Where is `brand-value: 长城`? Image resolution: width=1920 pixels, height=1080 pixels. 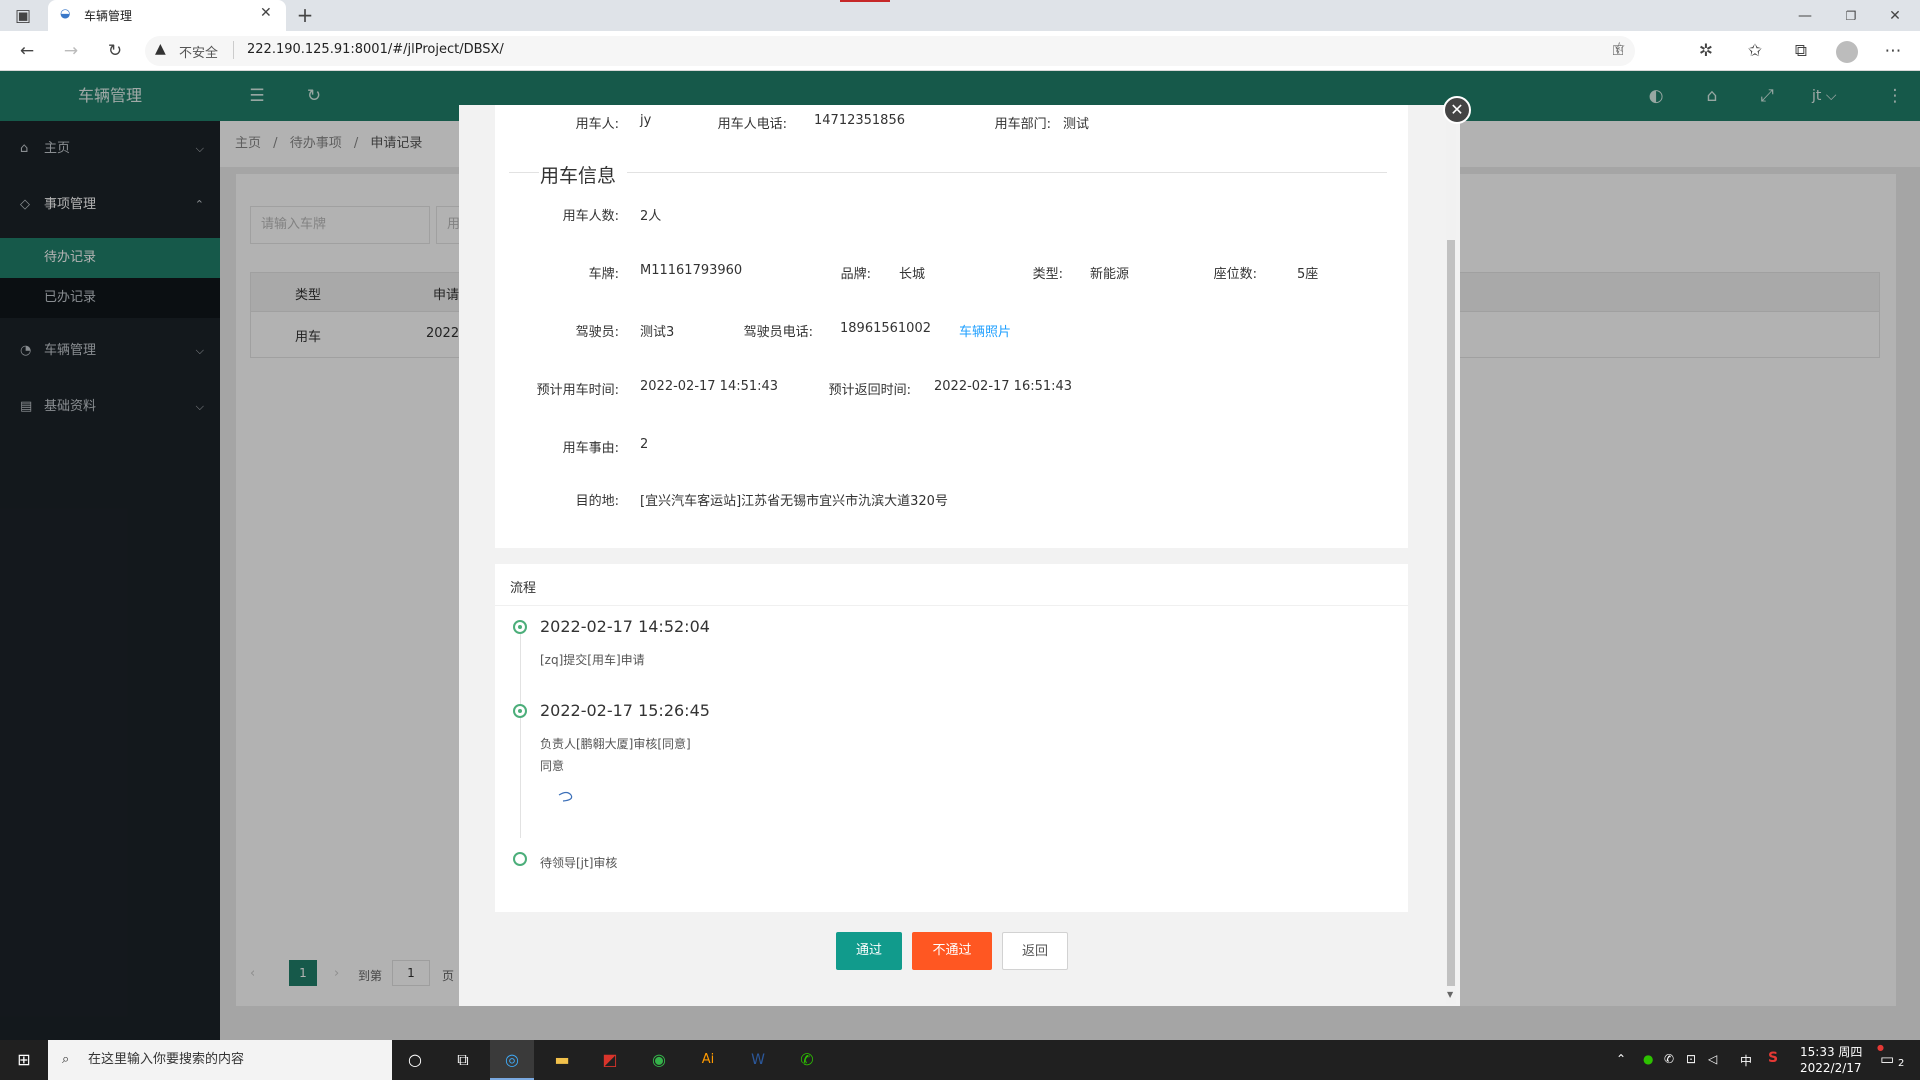 brand-value: 长城 is located at coordinates (912, 274).